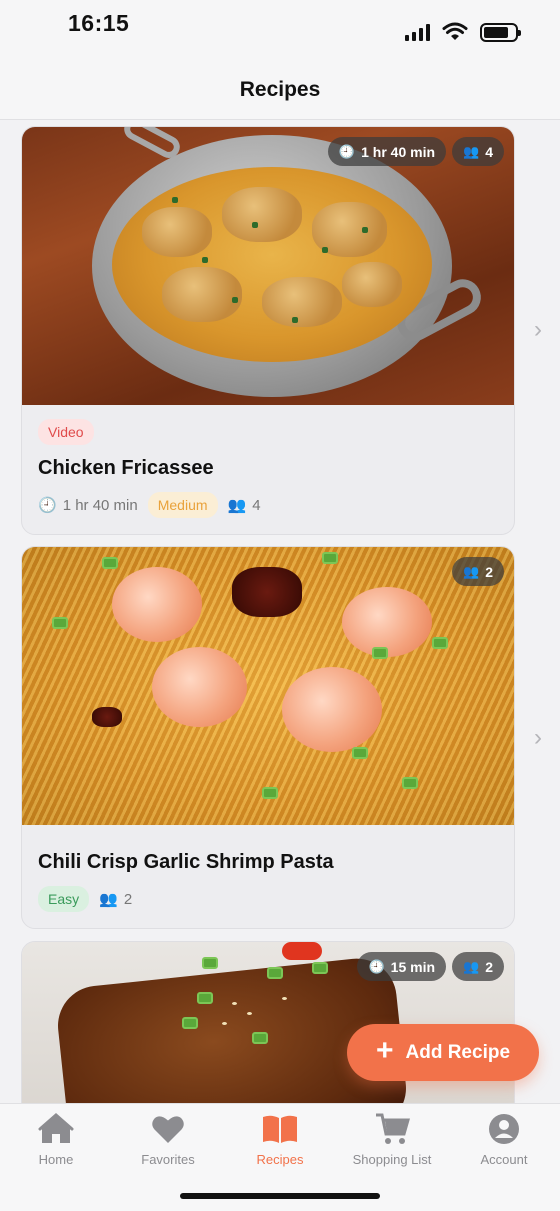 Image resolution: width=560 pixels, height=1211 pixels. What do you see at coordinates (500, 32) in the screenshot?
I see `battery-icon` at bounding box center [500, 32].